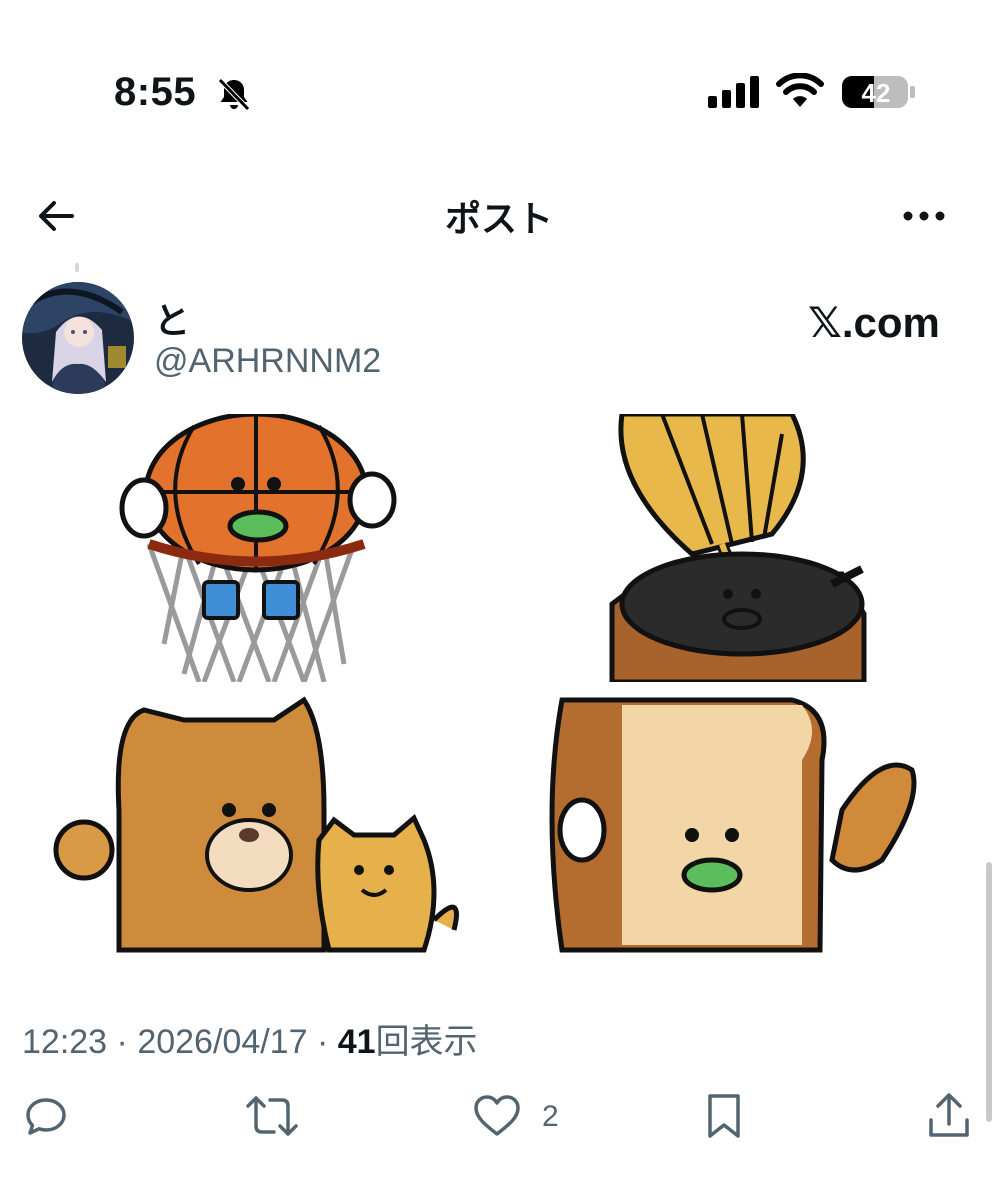 This screenshot has height=1200, width=998. Describe the element at coordinates (735, 92) in the screenshot. I see `signal-icon` at that location.